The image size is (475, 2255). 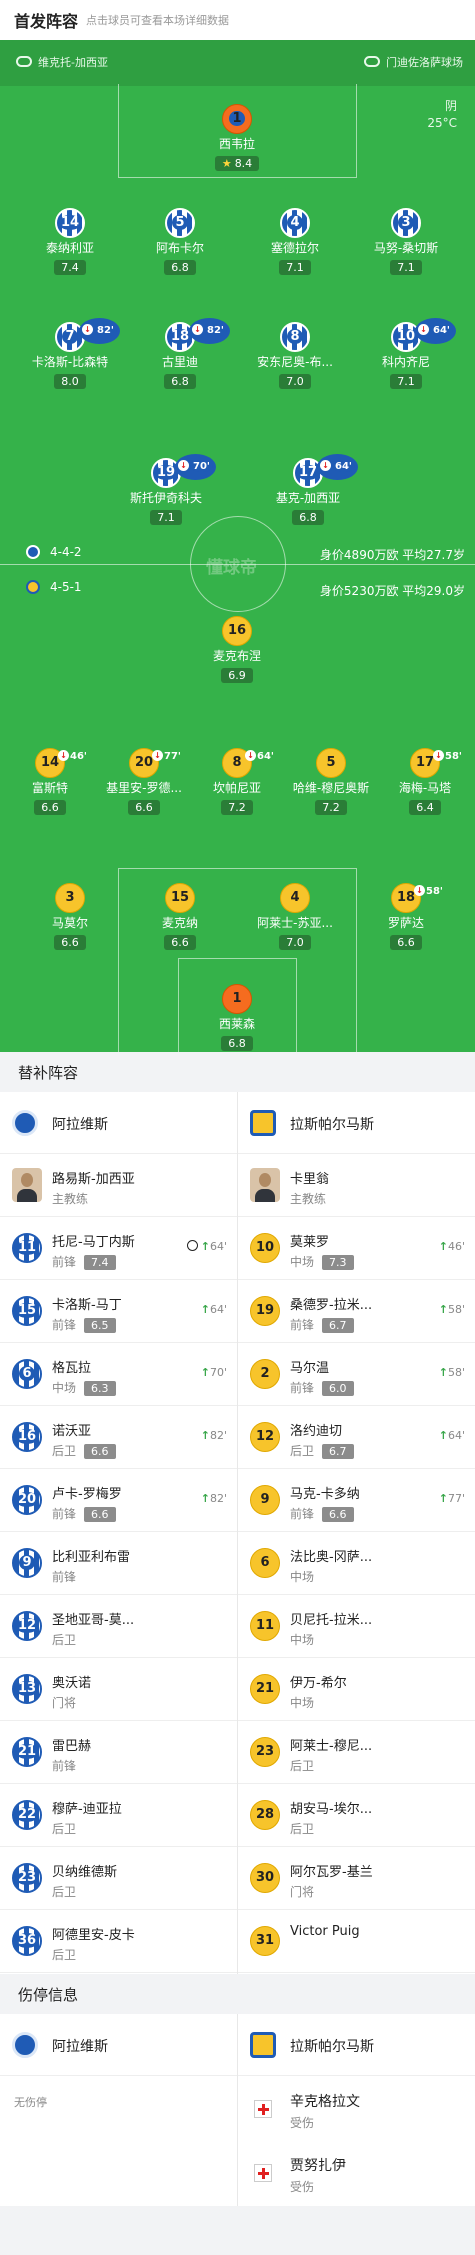 What do you see at coordinates (237, 1043) in the screenshot?
I see `player-rating: 6.8` at bounding box center [237, 1043].